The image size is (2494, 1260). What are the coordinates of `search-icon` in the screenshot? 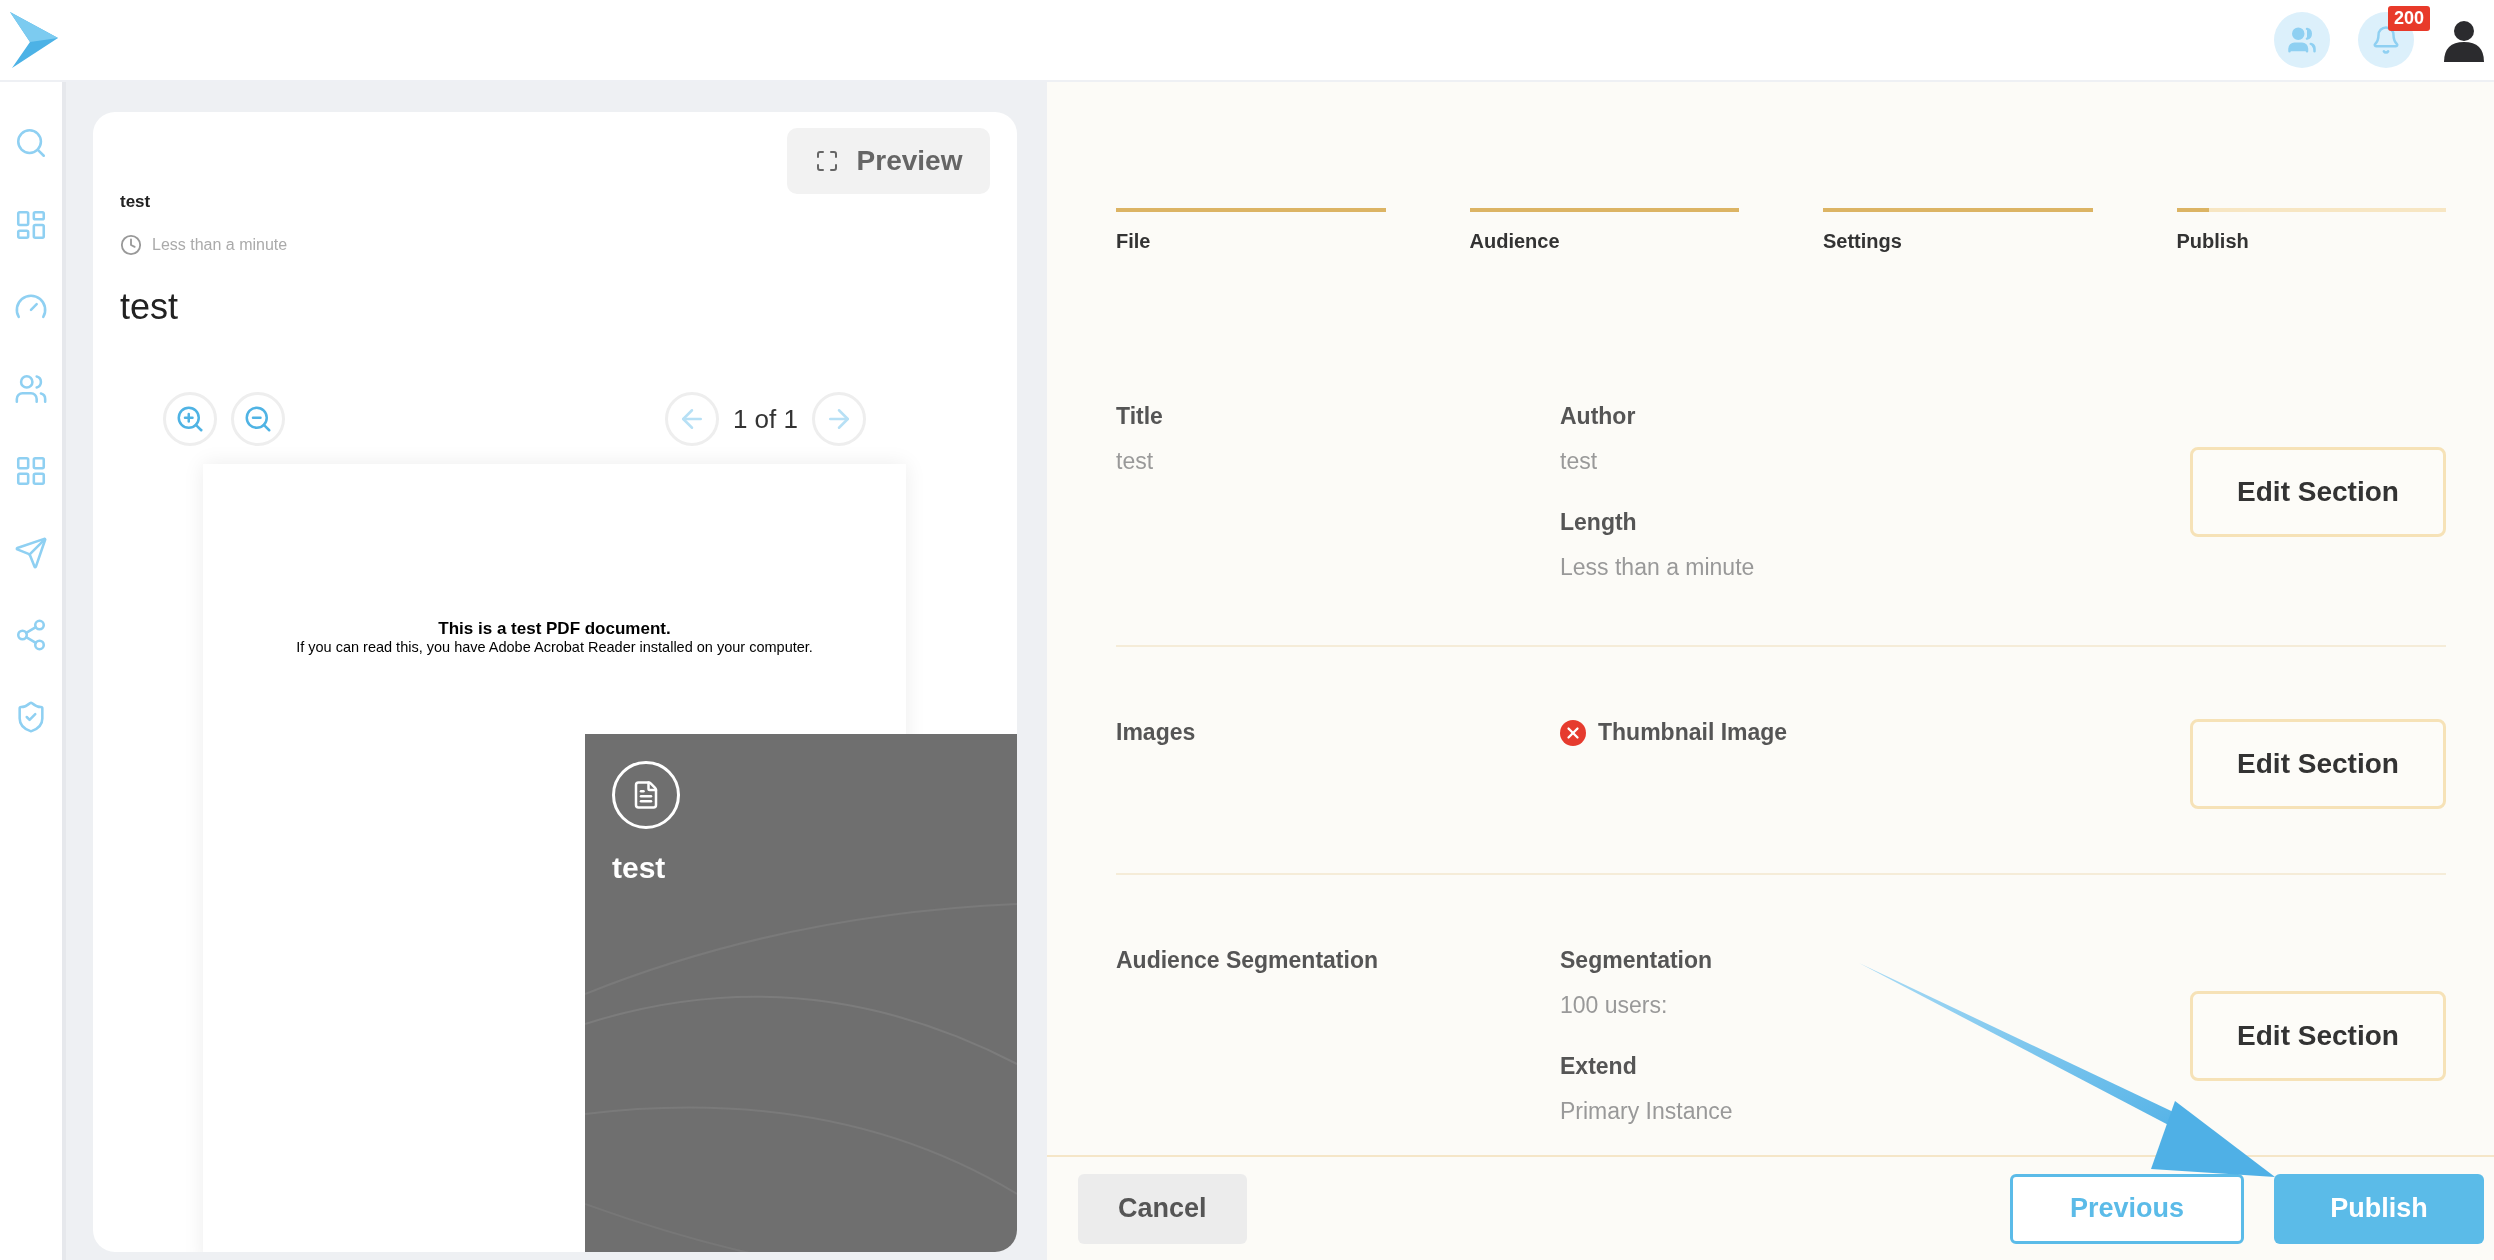 It's located at (31, 143).